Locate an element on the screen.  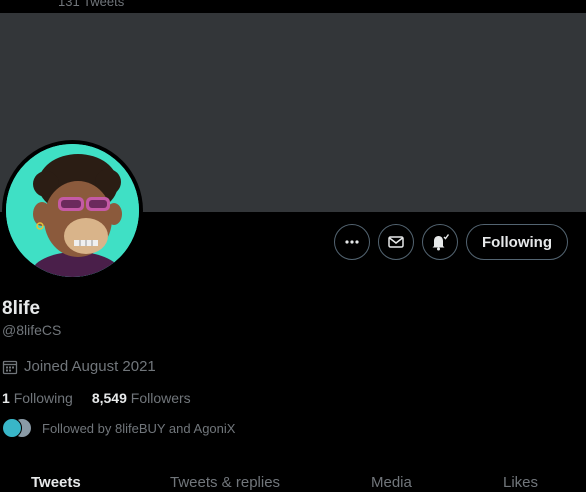
more-button is located at coordinates (352, 242).